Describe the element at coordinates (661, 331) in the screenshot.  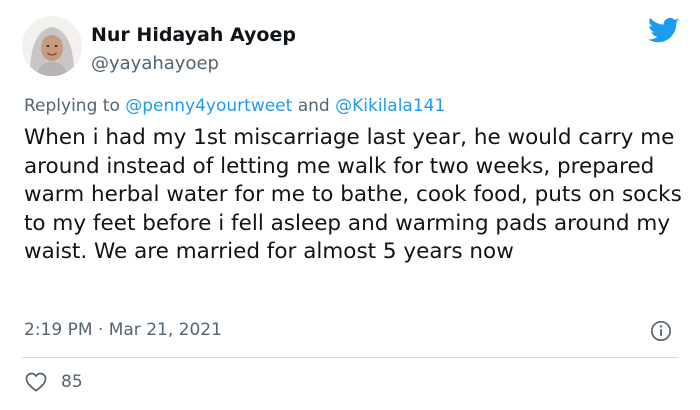
I see `info-icon` at that location.